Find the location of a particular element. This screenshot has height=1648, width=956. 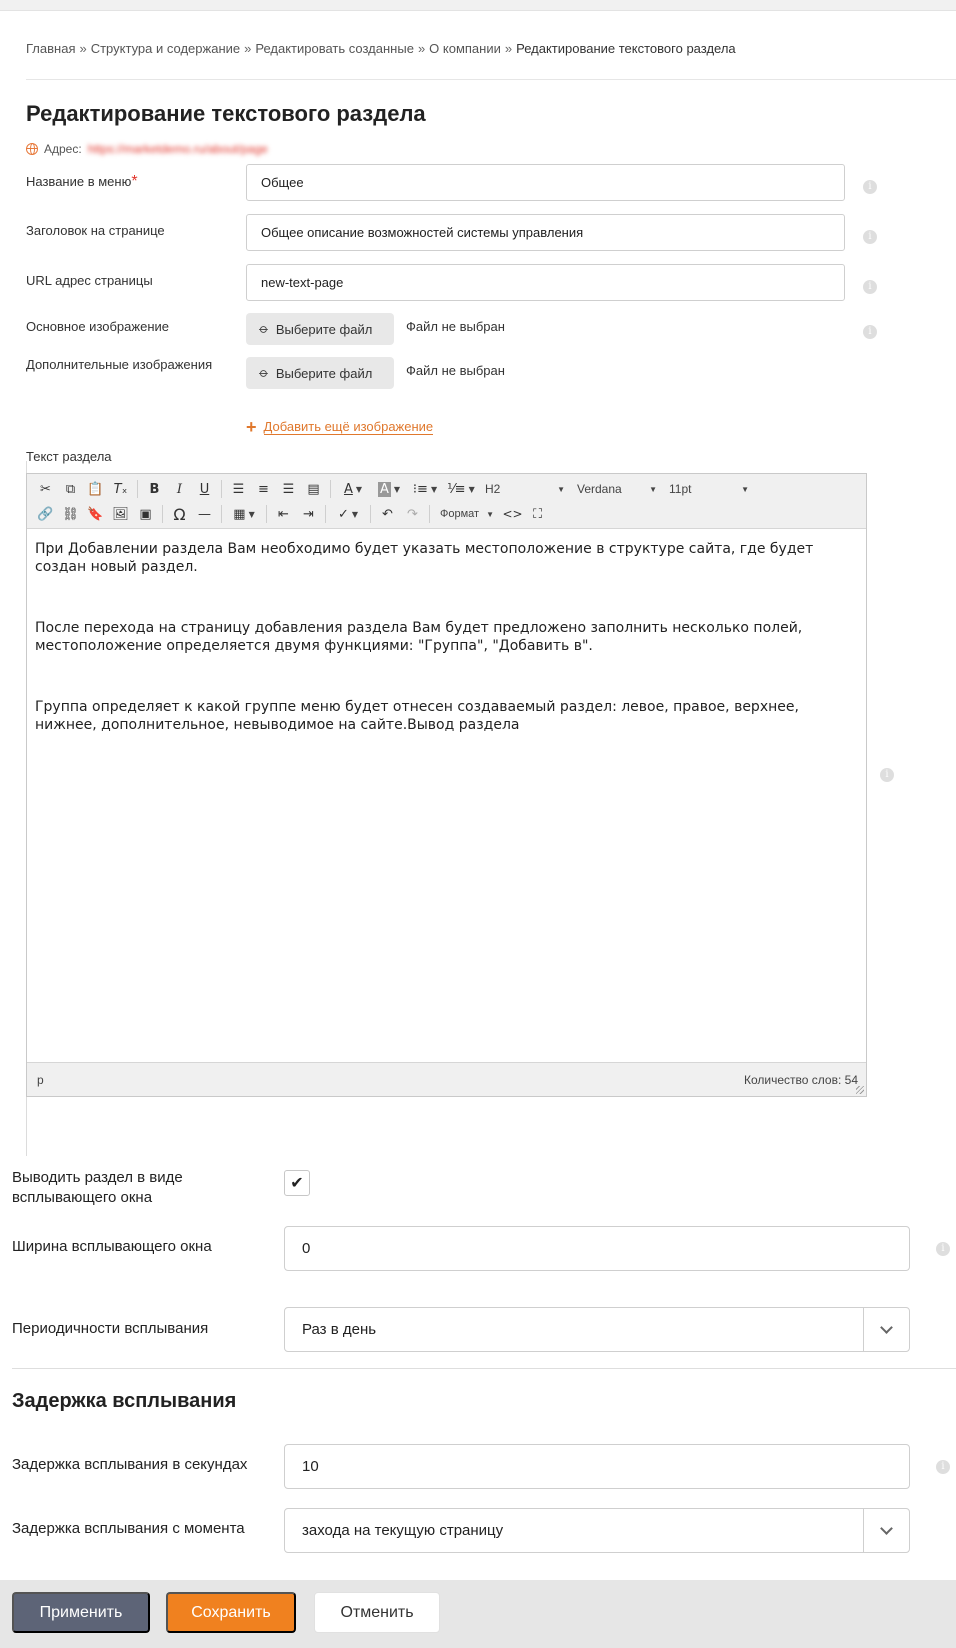

heading-select-value: H2 is located at coordinates (493, 489).